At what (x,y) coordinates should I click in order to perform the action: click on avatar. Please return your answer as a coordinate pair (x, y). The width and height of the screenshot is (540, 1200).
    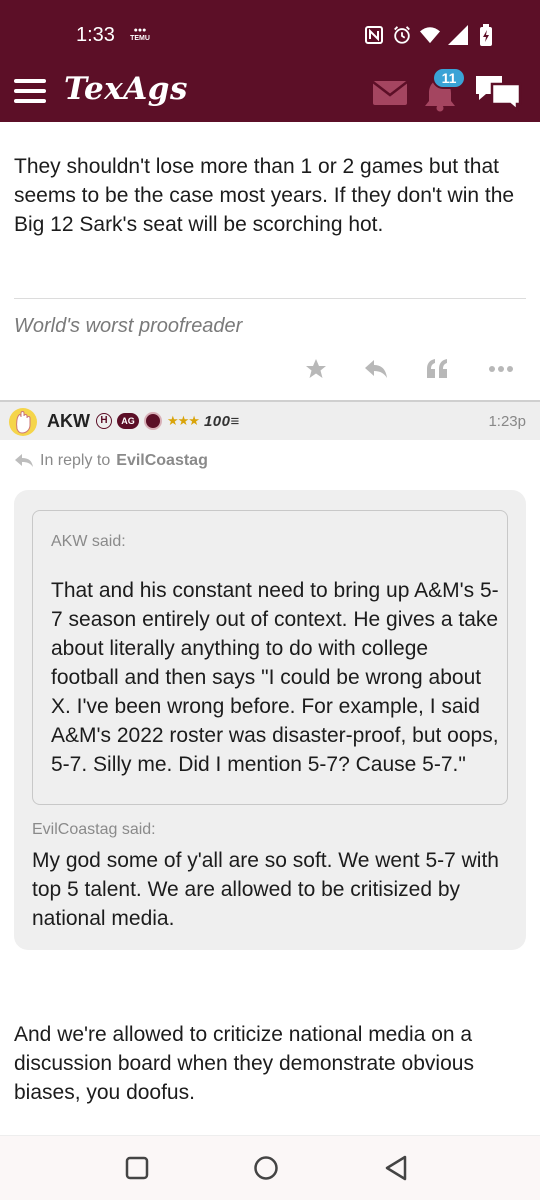
    Looking at the image, I should click on (23, 422).